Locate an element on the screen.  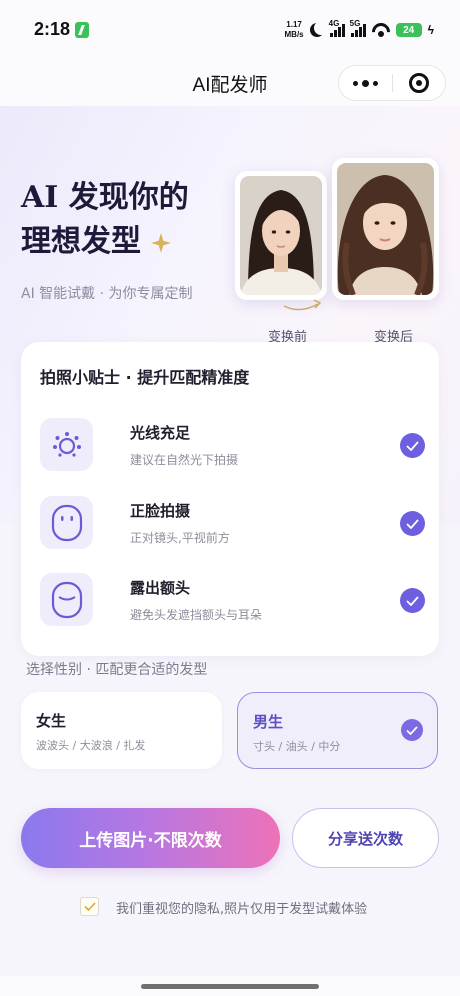
notification-icon is located at coordinates (82, 30).